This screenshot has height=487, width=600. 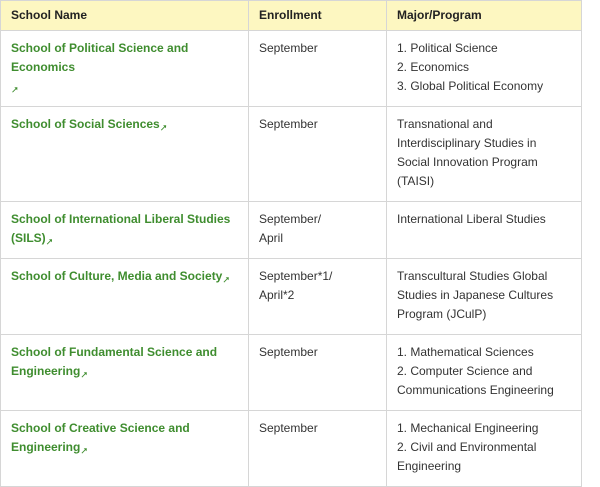 What do you see at coordinates (433, 67) in the screenshot?
I see `major-item: 2. Economics` at bounding box center [433, 67].